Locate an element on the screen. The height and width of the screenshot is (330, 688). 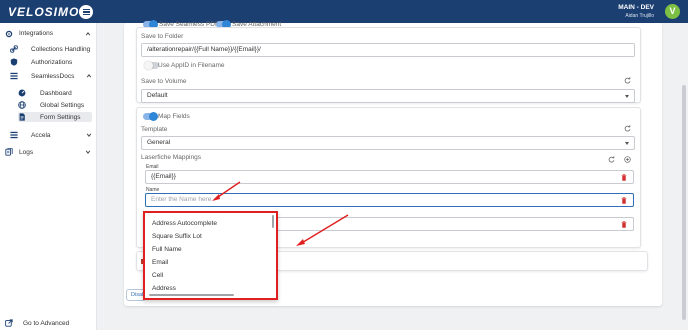
shield-icon is located at coordinates (14, 62).